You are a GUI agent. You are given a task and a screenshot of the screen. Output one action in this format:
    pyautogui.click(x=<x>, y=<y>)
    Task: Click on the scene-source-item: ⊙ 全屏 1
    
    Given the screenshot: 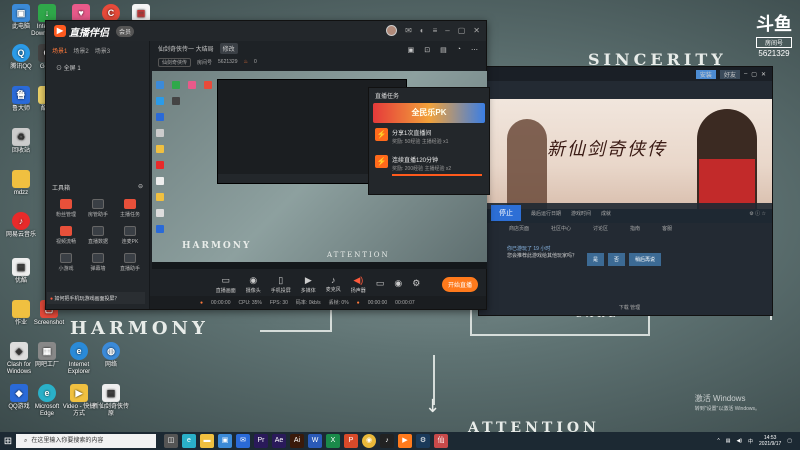 What is the action you would take?
    pyautogui.click(x=97, y=67)
    